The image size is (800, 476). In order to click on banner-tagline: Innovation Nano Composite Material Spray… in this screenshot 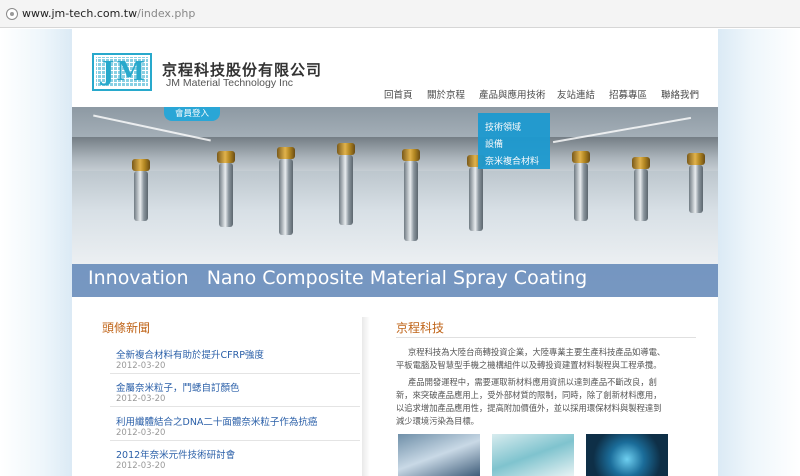, I will do `click(338, 278)`.